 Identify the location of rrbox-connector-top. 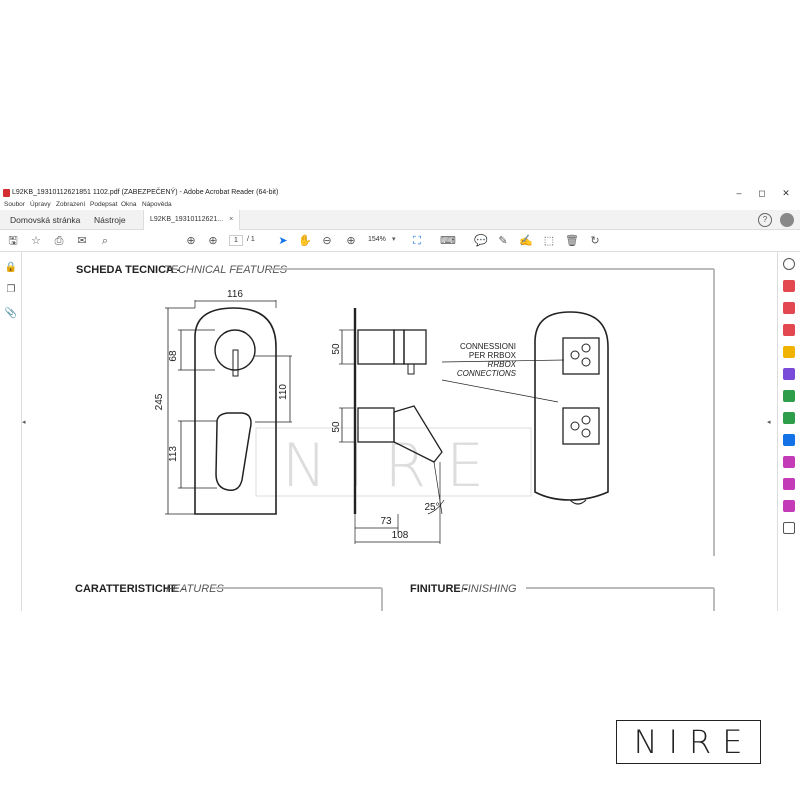
(581, 356).